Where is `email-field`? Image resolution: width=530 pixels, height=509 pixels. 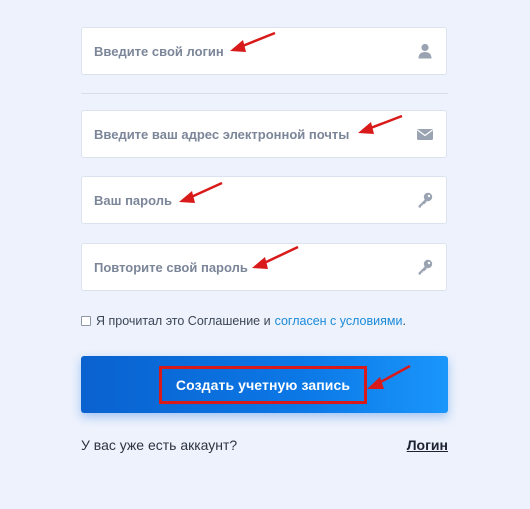 email-field is located at coordinates (264, 134).